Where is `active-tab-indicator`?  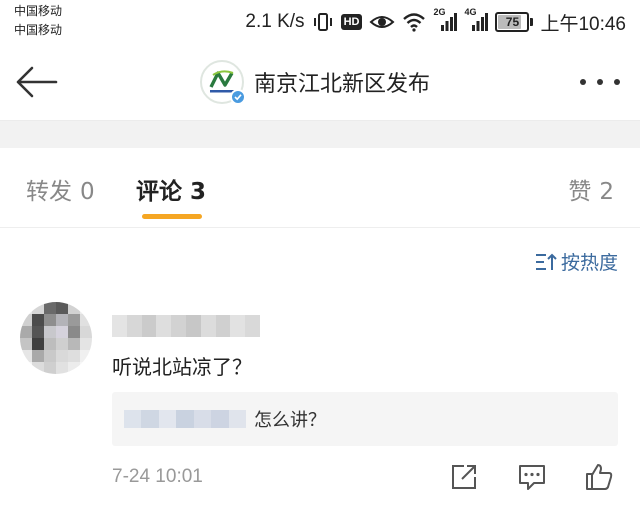
active-tab-indicator is located at coordinates (172, 216).